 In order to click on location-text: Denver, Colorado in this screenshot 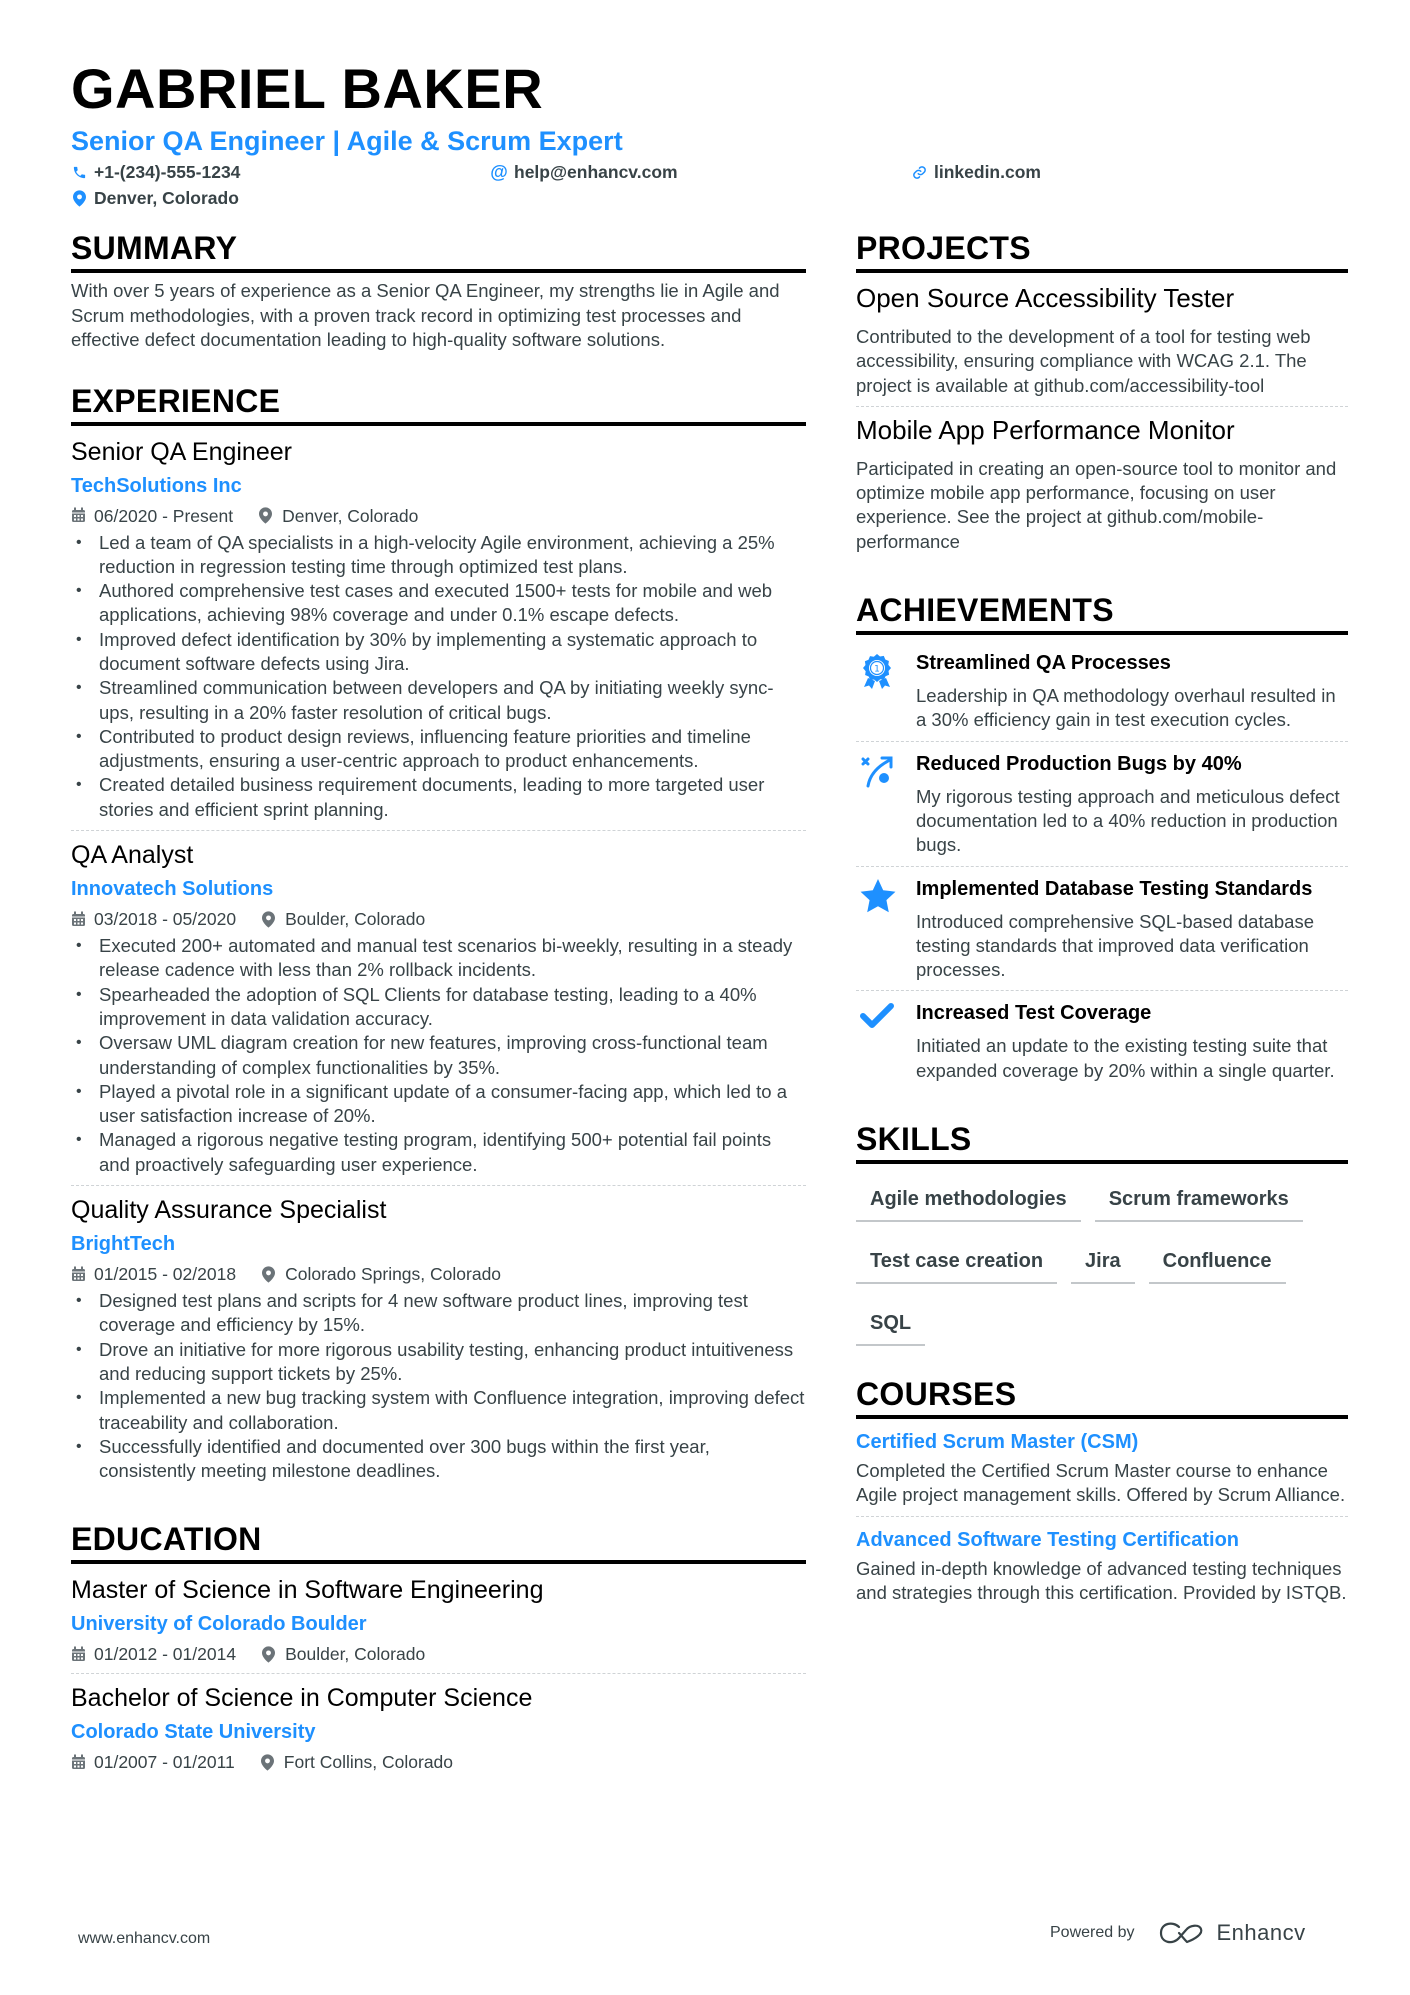, I will do `click(166, 198)`.